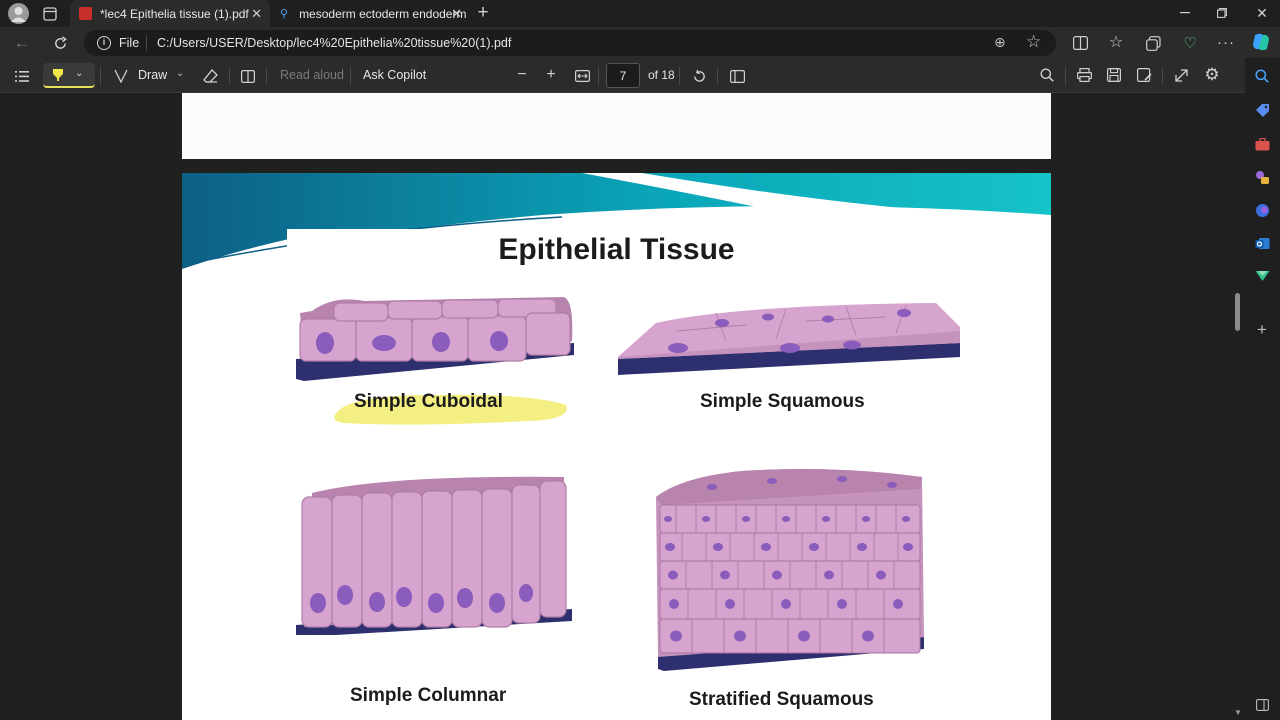 The image size is (1280, 720). I want to click on tab-search: ⚲ mesoderm ectoderm endoderm ✕, so click(370, 13).